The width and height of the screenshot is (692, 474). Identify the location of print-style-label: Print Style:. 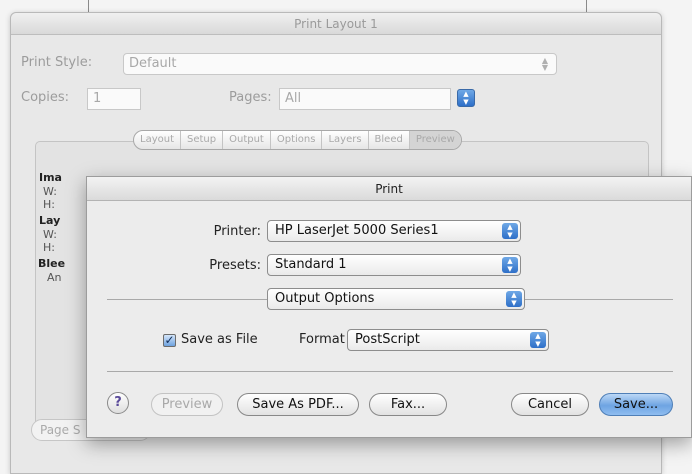
(57, 62).